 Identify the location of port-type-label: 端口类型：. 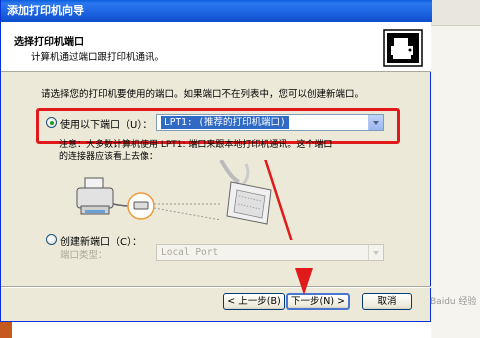
(84, 255).